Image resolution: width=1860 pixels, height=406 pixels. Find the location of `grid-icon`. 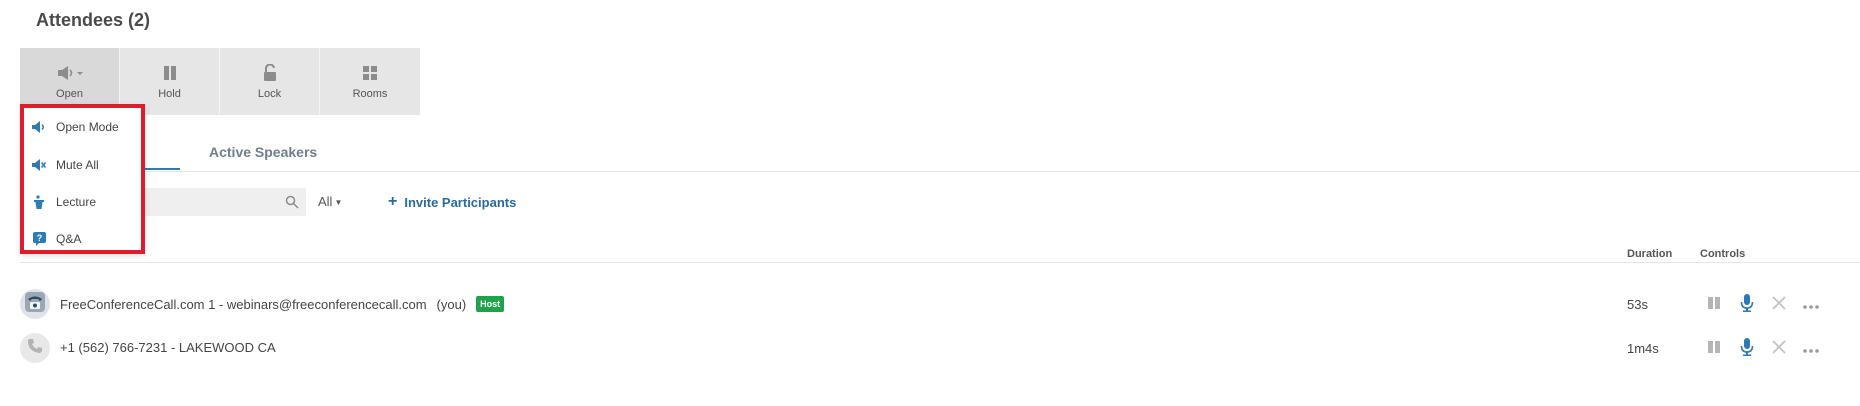

grid-icon is located at coordinates (370, 73).